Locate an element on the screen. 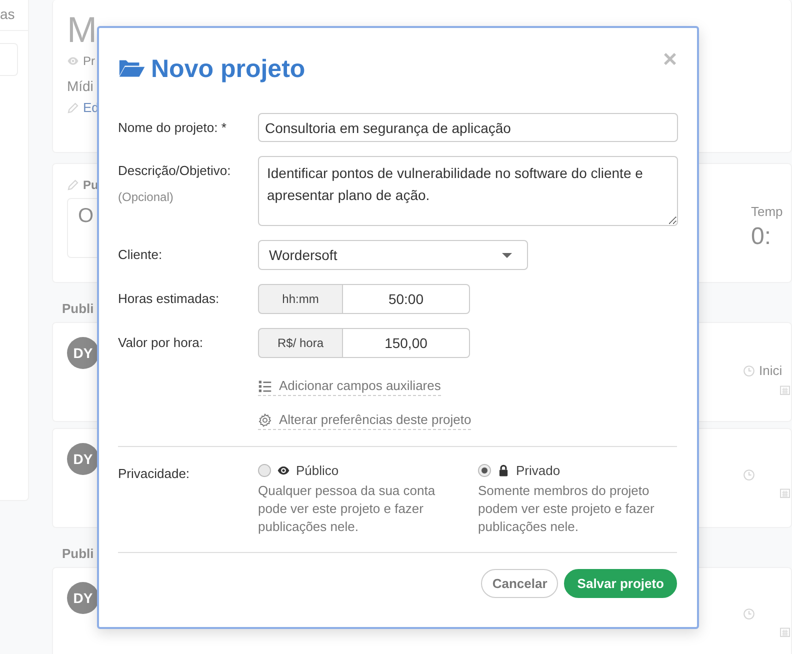 The height and width of the screenshot is (654, 792). list-icon is located at coordinates (265, 385).